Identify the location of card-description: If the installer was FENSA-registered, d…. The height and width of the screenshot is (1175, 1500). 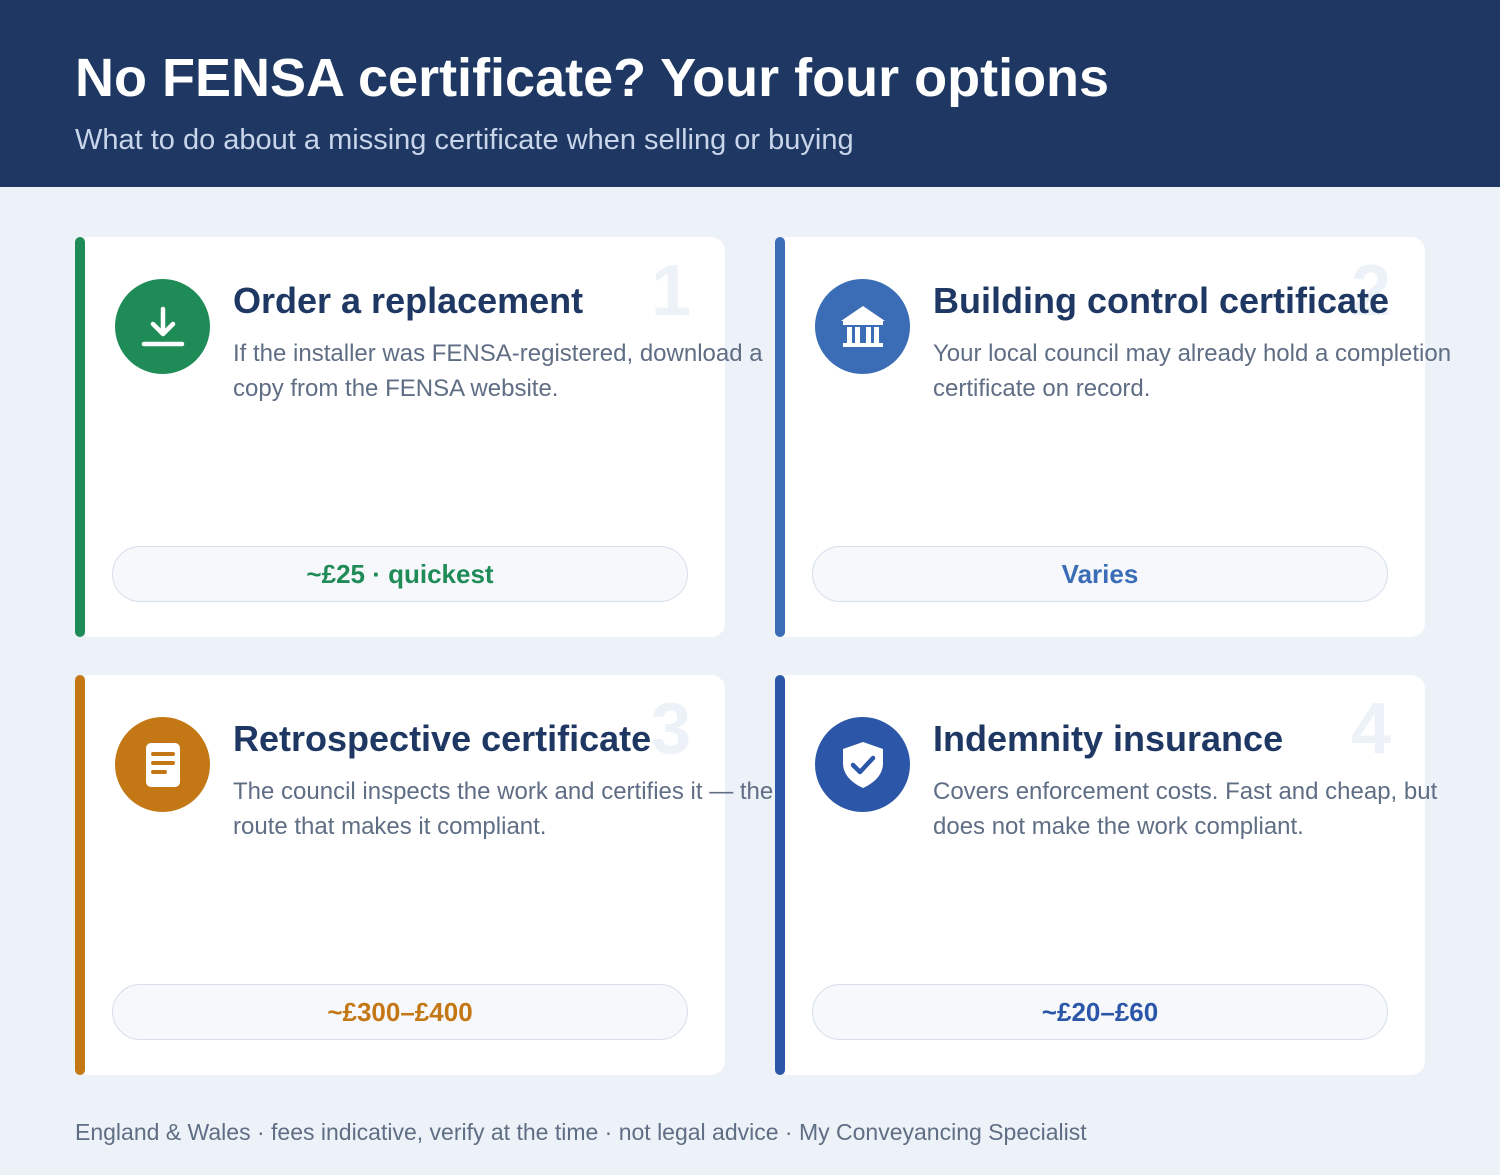
(498, 371).